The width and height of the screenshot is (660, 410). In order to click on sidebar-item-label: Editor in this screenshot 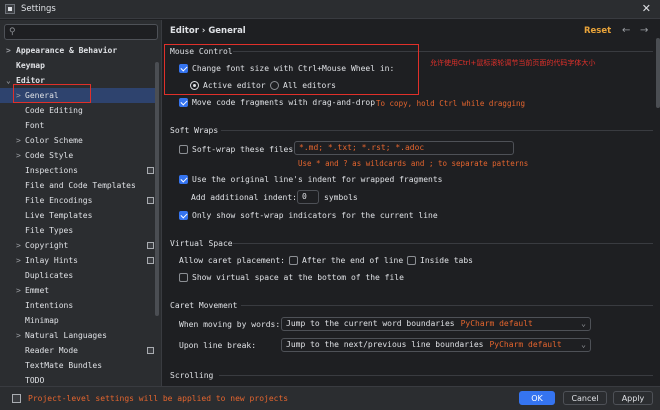, I will do `click(30, 80)`.